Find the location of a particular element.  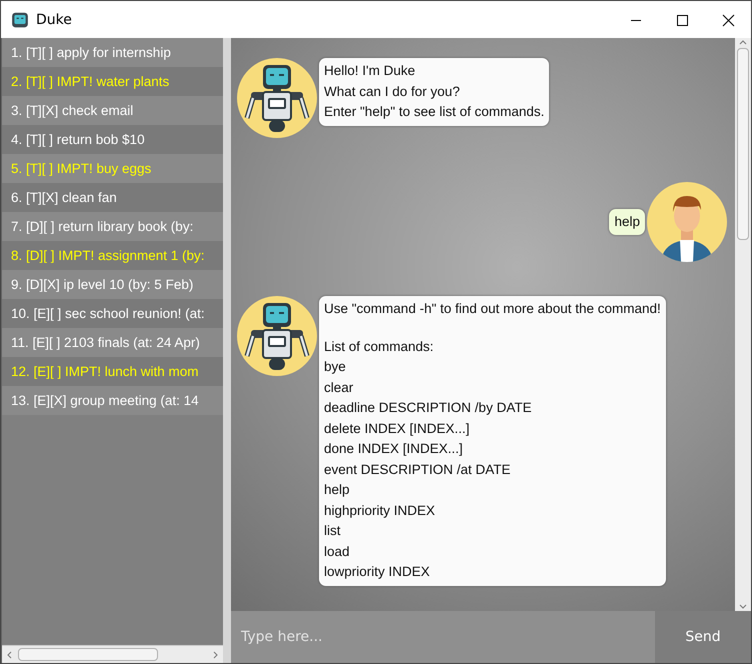

message-text: list is located at coordinates (333, 531).